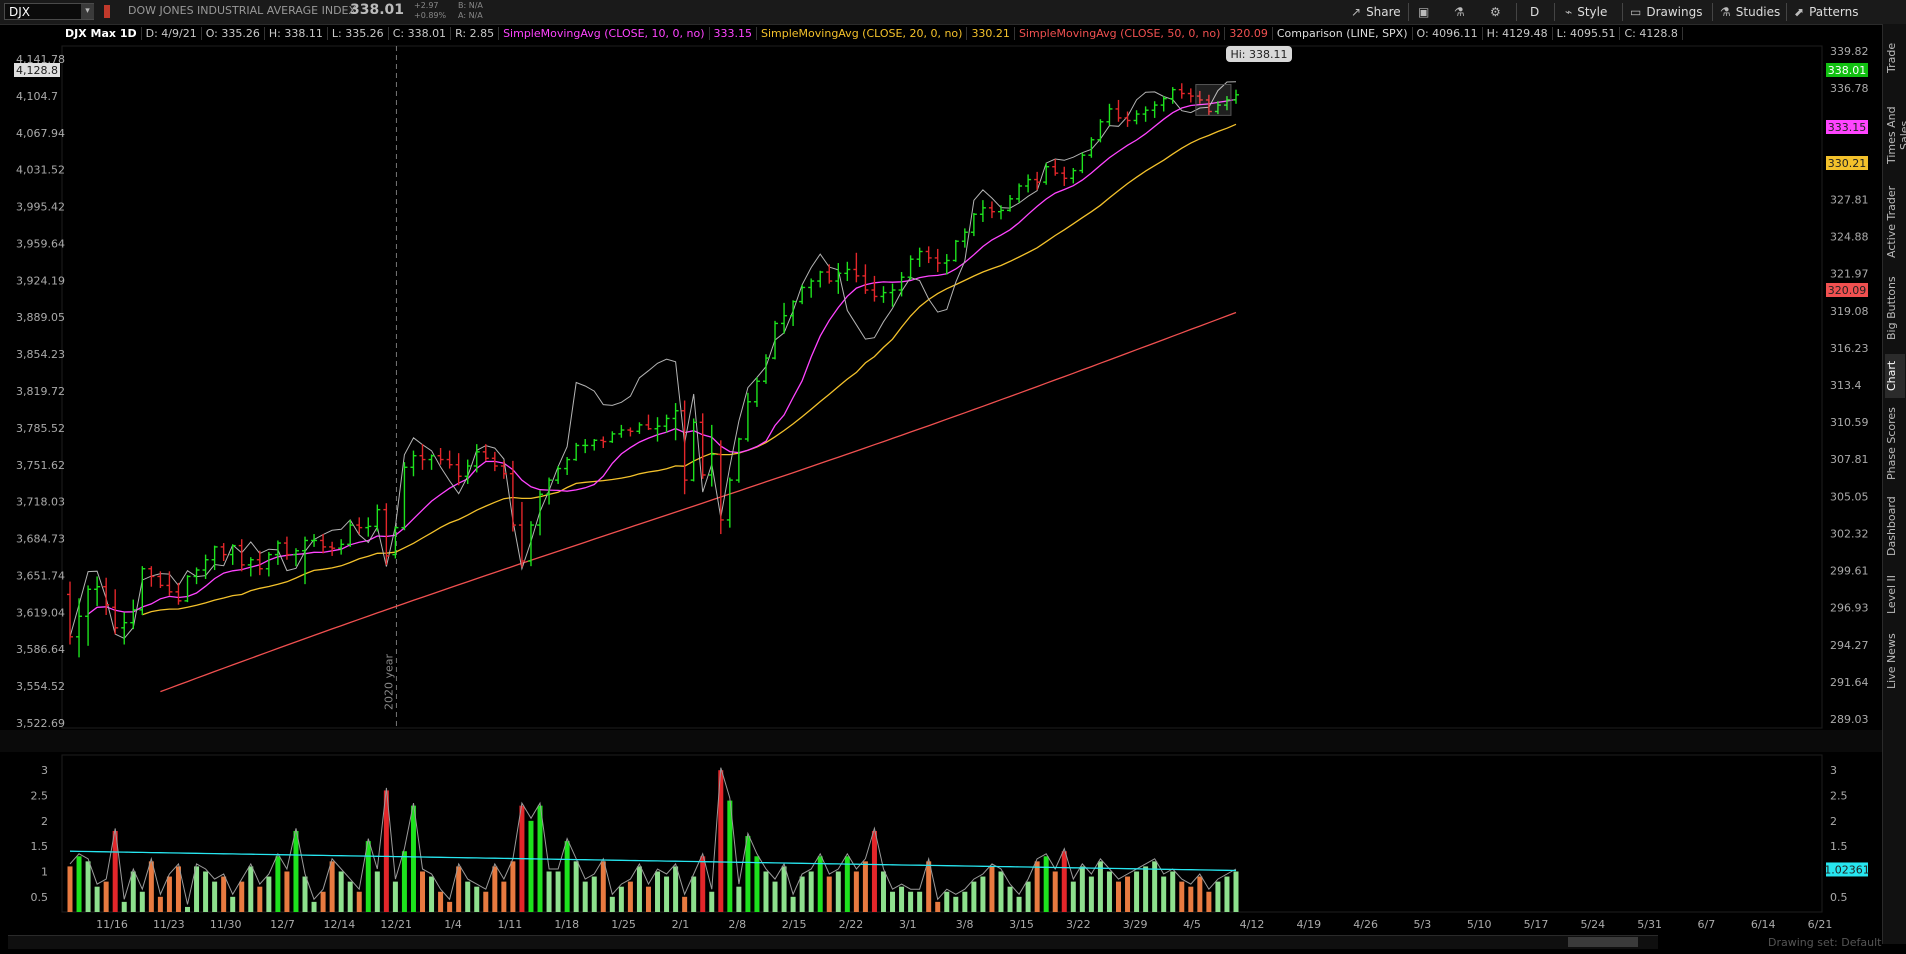 Image resolution: width=1906 pixels, height=954 pixels. Describe the element at coordinates (1498, 12) in the screenshot. I see `settings-button: ⚙` at that location.